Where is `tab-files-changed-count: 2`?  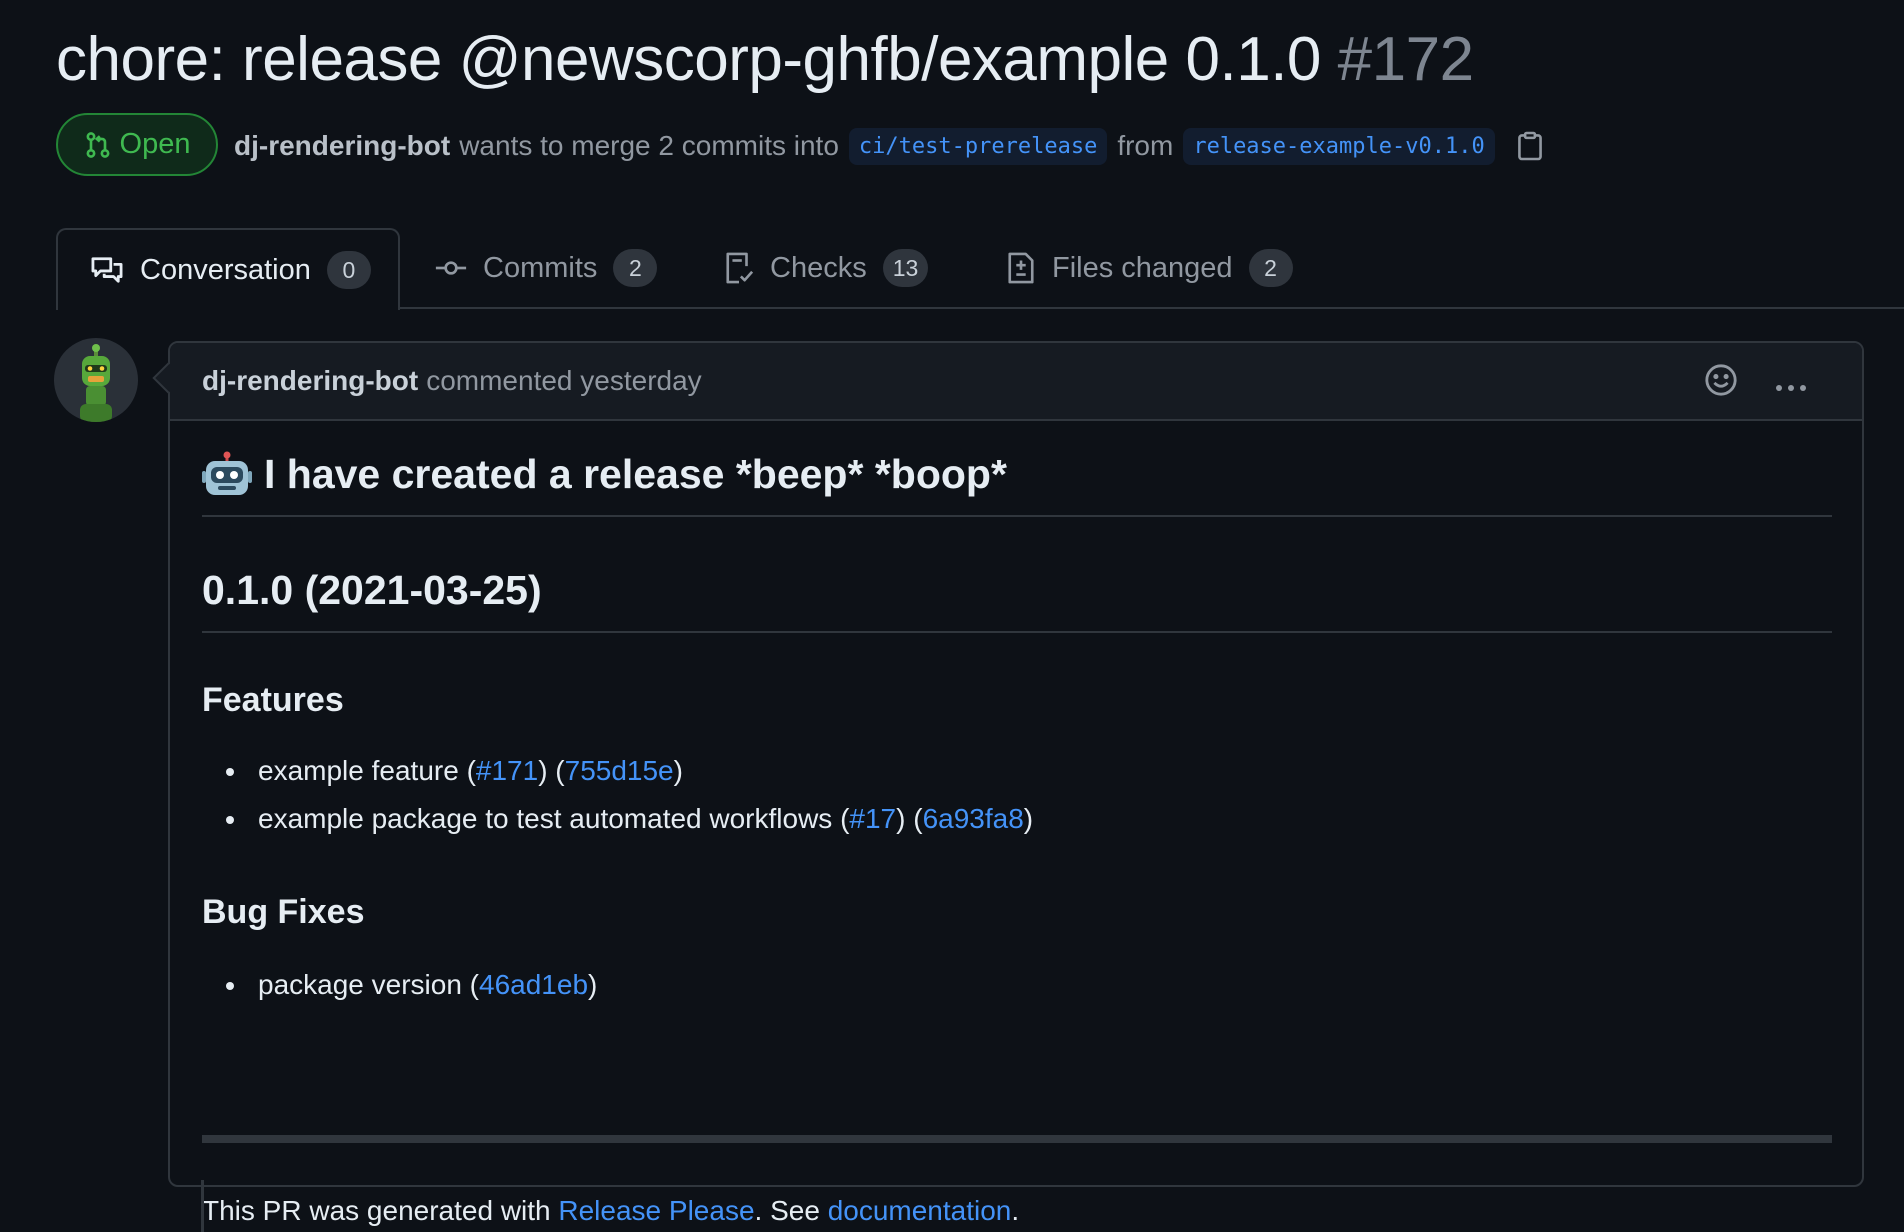 tab-files-changed-count: 2 is located at coordinates (1270, 268).